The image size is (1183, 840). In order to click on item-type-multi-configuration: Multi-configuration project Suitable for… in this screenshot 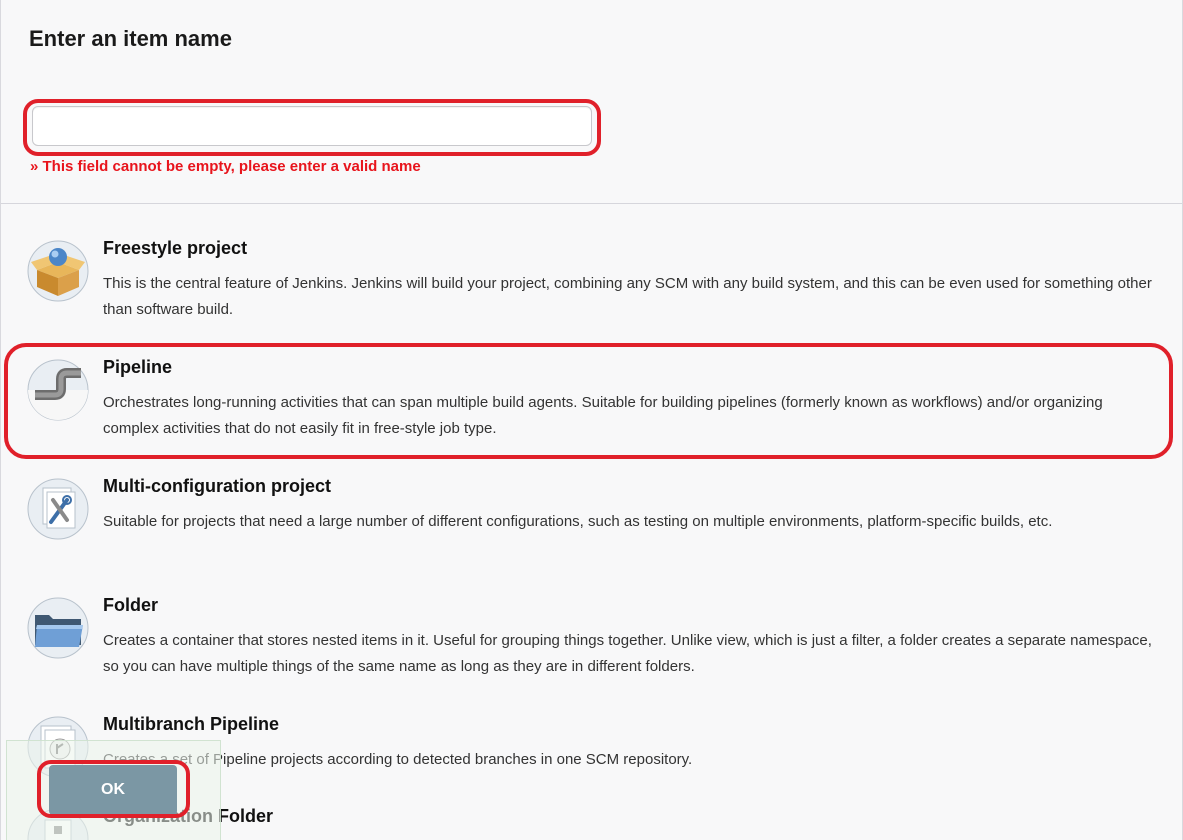, I will do `click(592, 523)`.